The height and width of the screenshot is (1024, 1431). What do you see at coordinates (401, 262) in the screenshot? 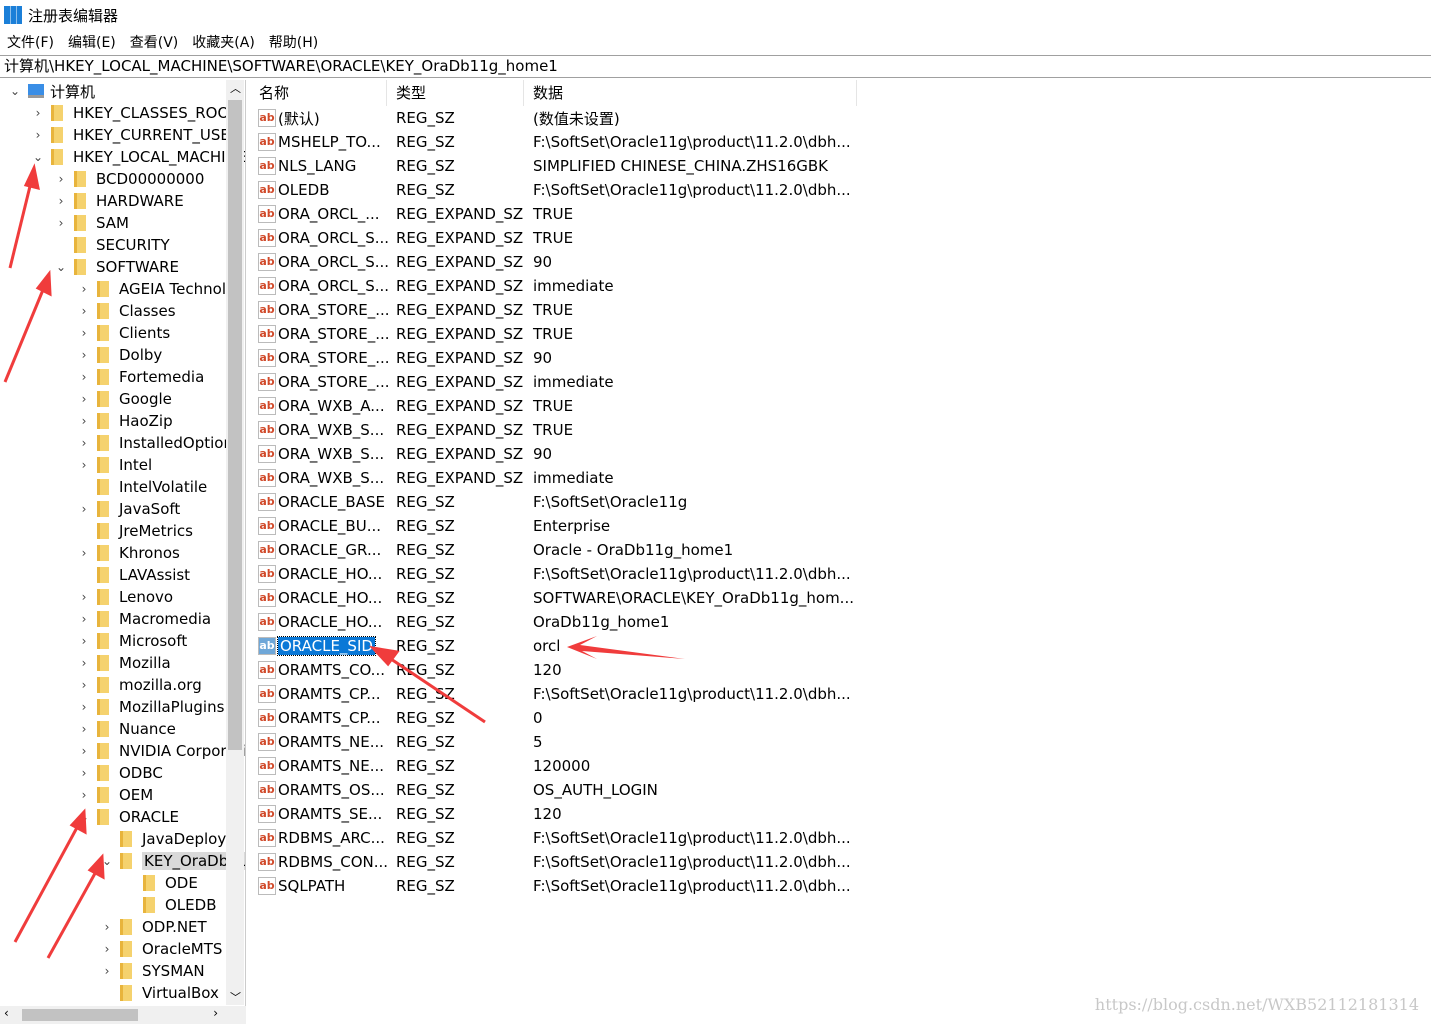
I see `value-row: ab ORA_ORCL_S... REG_EXPAND_SZ 90` at bounding box center [401, 262].